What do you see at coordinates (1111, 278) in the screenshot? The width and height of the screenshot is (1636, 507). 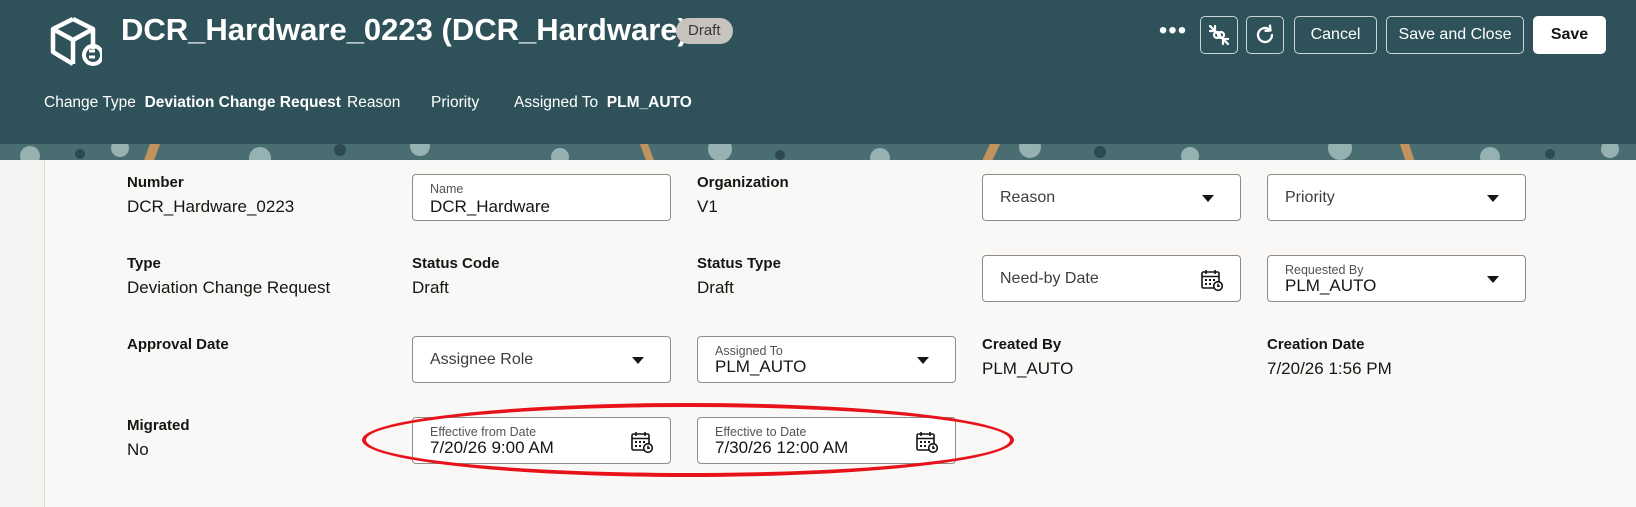 I see `need-by-date-input: Need-by Date` at bounding box center [1111, 278].